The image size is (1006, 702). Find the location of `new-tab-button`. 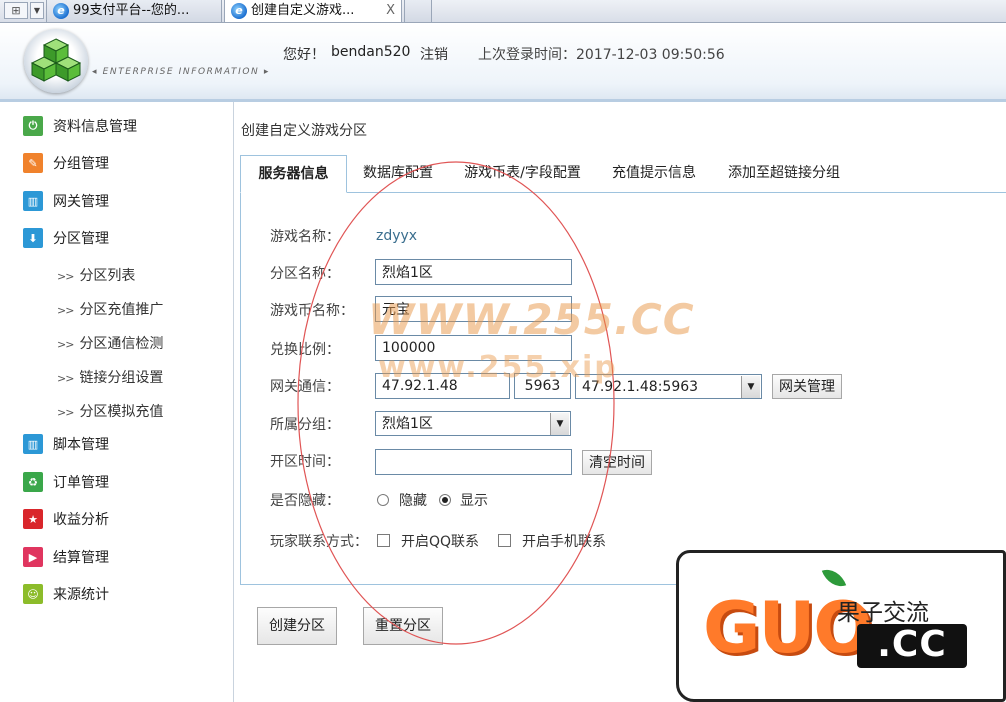

new-tab-button is located at coordinates (418, 11).